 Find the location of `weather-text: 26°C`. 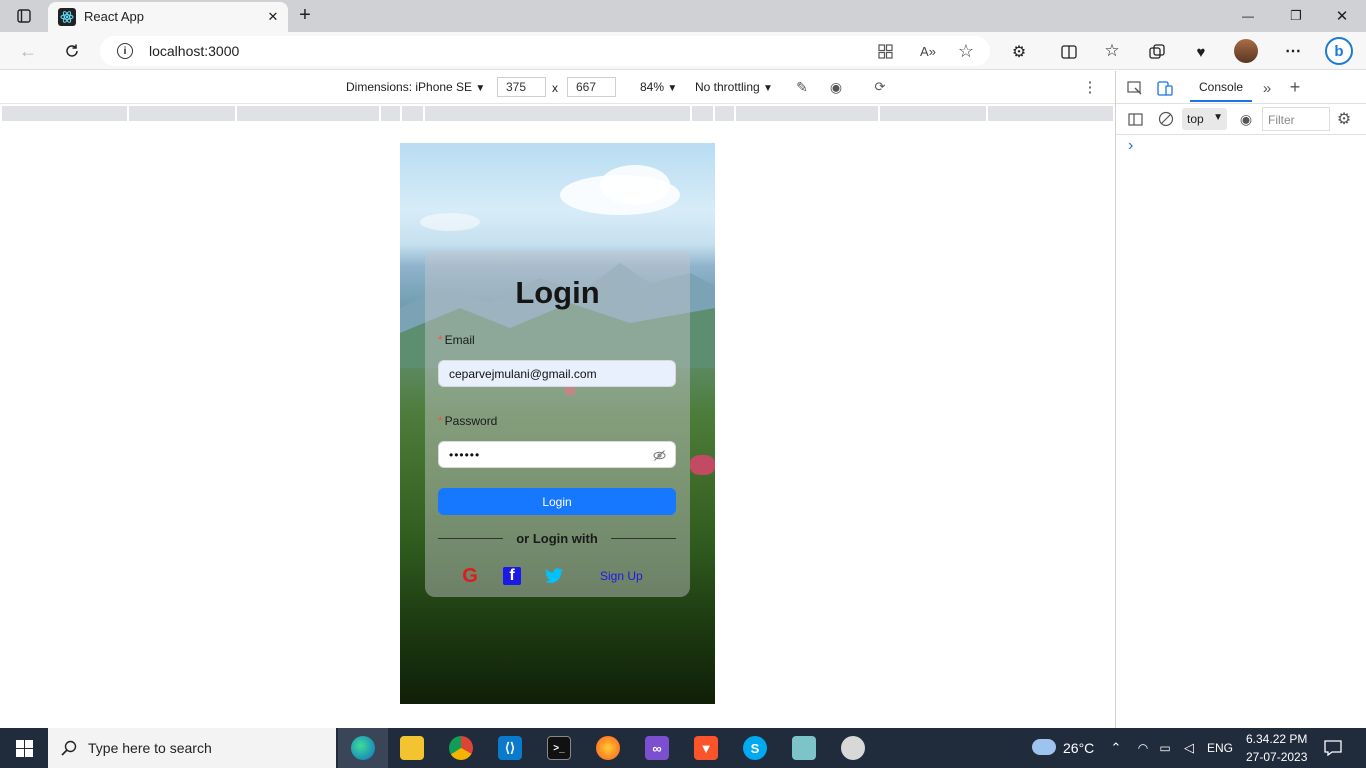

weather-text: 26°C is located at coordinates (1078, 748).